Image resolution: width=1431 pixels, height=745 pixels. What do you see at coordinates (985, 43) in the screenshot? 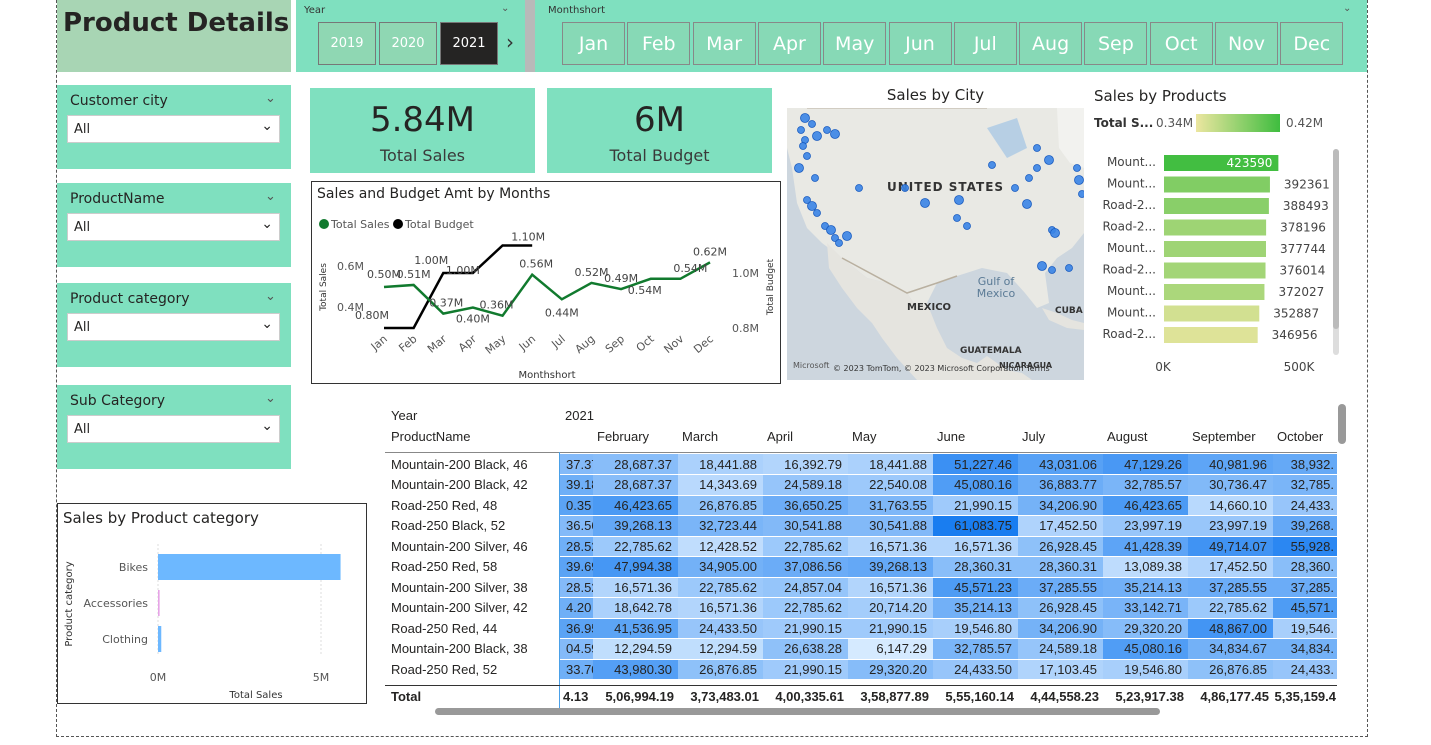
I see `month-button-jul: Jul` at bounding box center [985, 43].